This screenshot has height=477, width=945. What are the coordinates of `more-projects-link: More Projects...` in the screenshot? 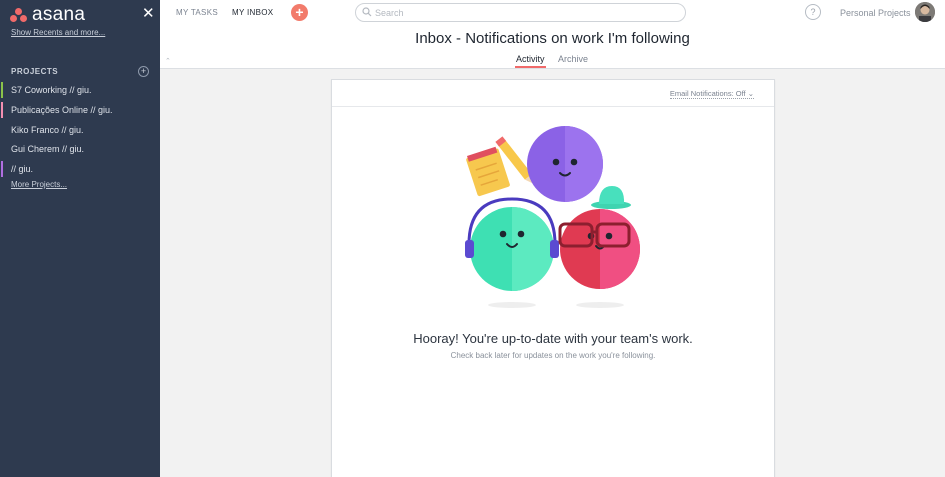 It's located at (39, 184).